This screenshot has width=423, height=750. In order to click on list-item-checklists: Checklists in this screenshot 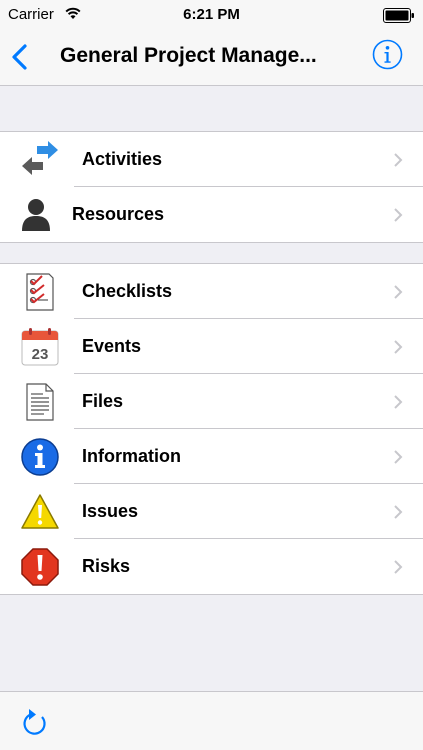, I will do `click(211, 291)`.